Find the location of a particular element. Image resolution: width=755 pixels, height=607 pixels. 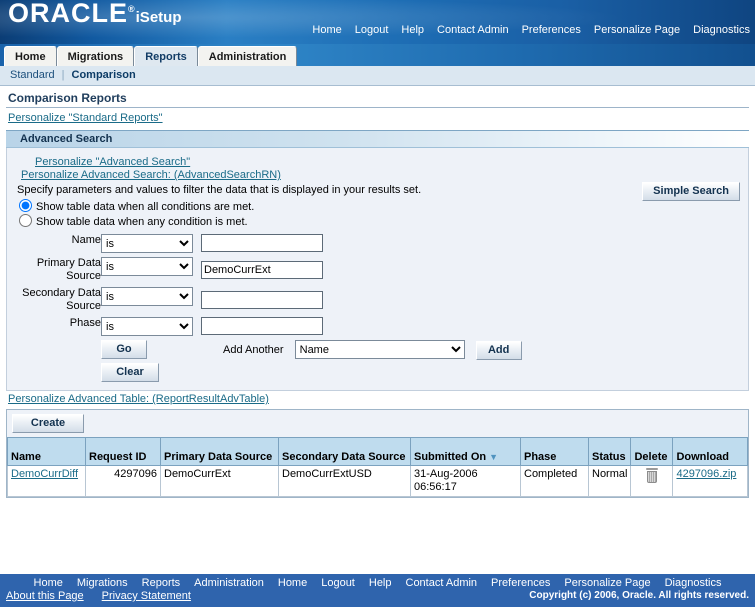

cell-secondary-data-source: DemoCurrExtUSD is located at coordinates (344, 481).